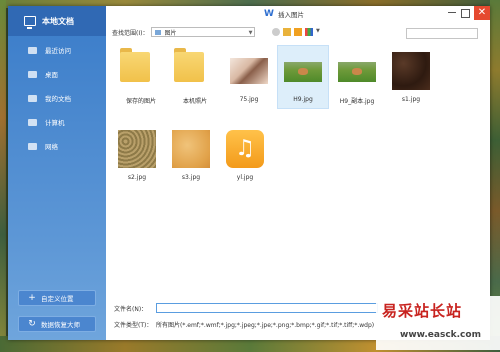  I want to click on desktop-icon, so click(32, 74).